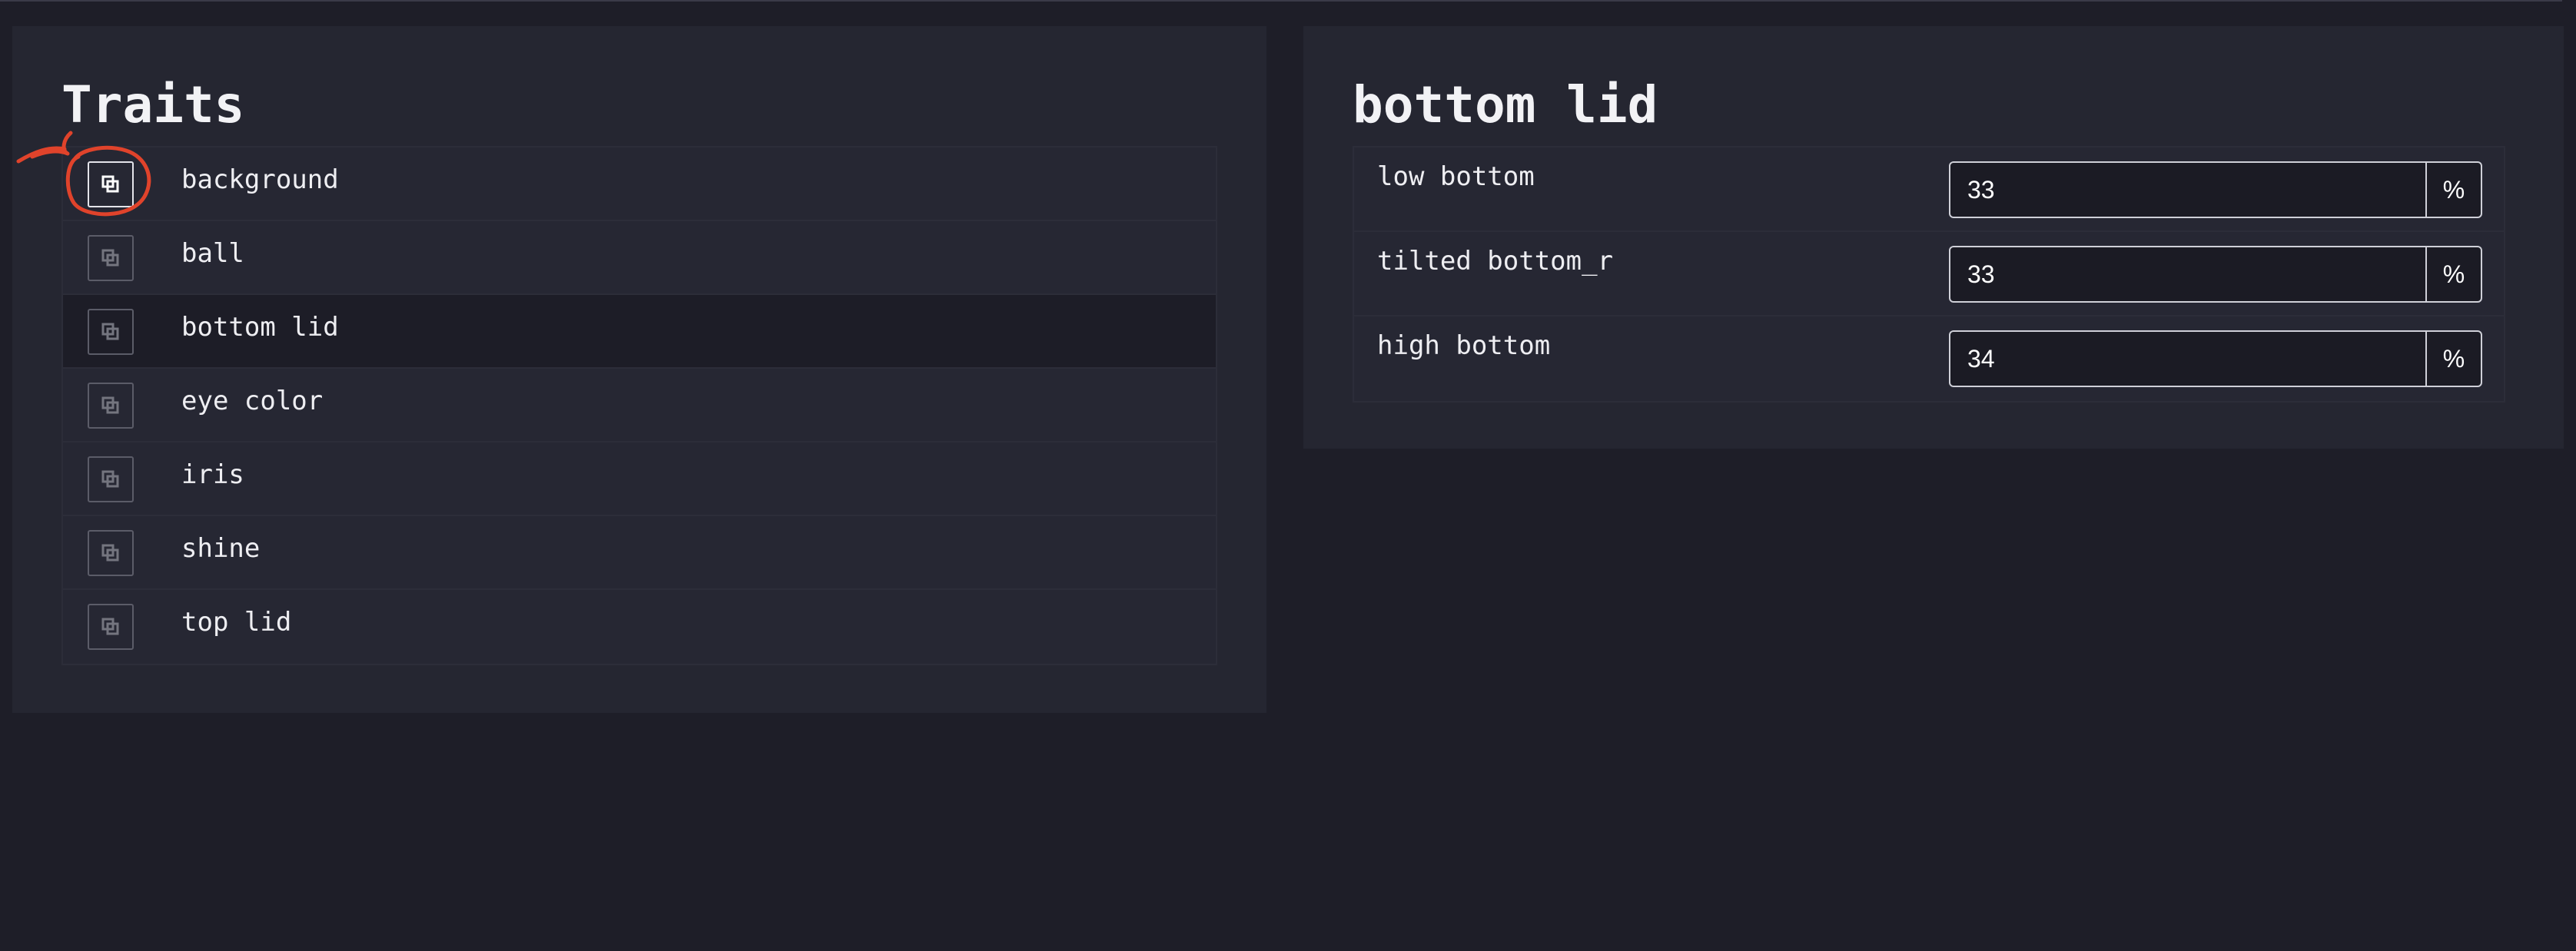  I want to click on trait-label: top lid, so click(237, 622).